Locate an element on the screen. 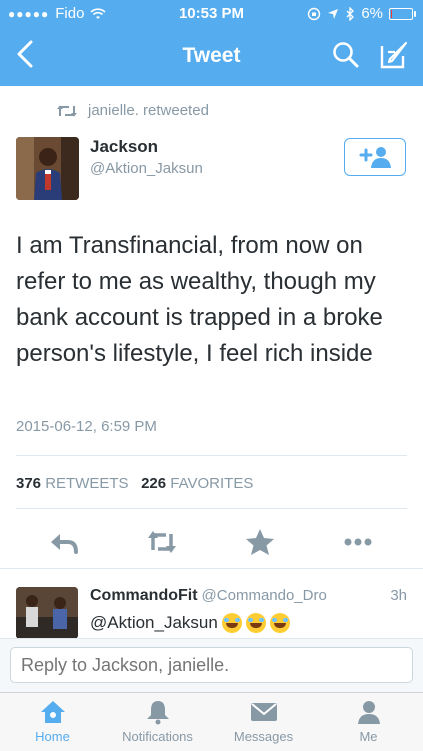  tweet-timestamp: 2015-06-12, 6:59 PM is located at coordinates (86, 426).